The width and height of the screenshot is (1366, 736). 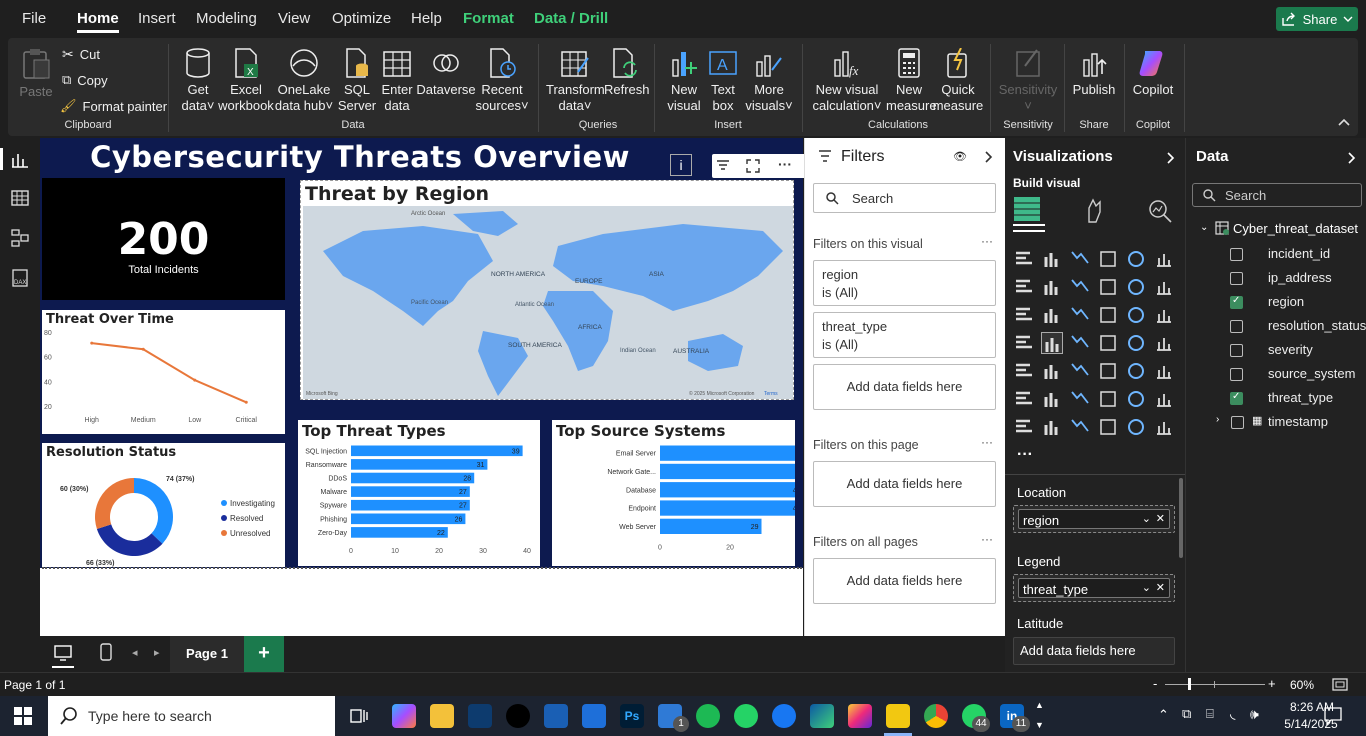 I want to click on network-icon: ⌸, so click(x=1210, y=714).